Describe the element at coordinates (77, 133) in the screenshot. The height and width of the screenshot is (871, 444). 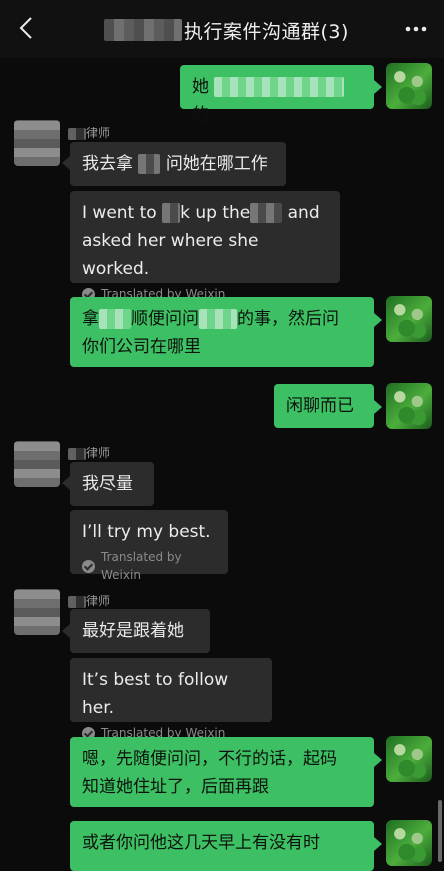
I see `redacted-name` at that location.